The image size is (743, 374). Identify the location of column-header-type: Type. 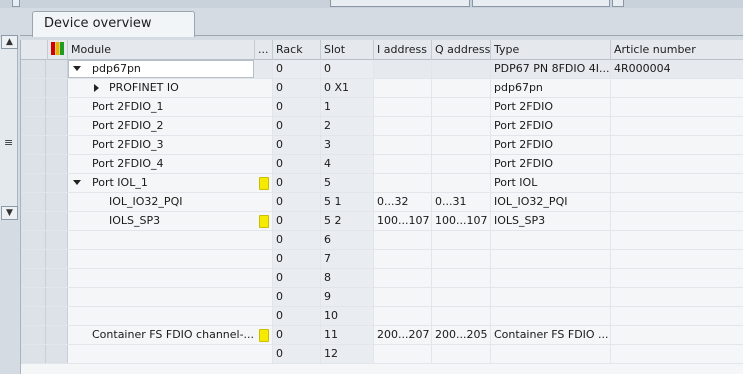
(551, 50).